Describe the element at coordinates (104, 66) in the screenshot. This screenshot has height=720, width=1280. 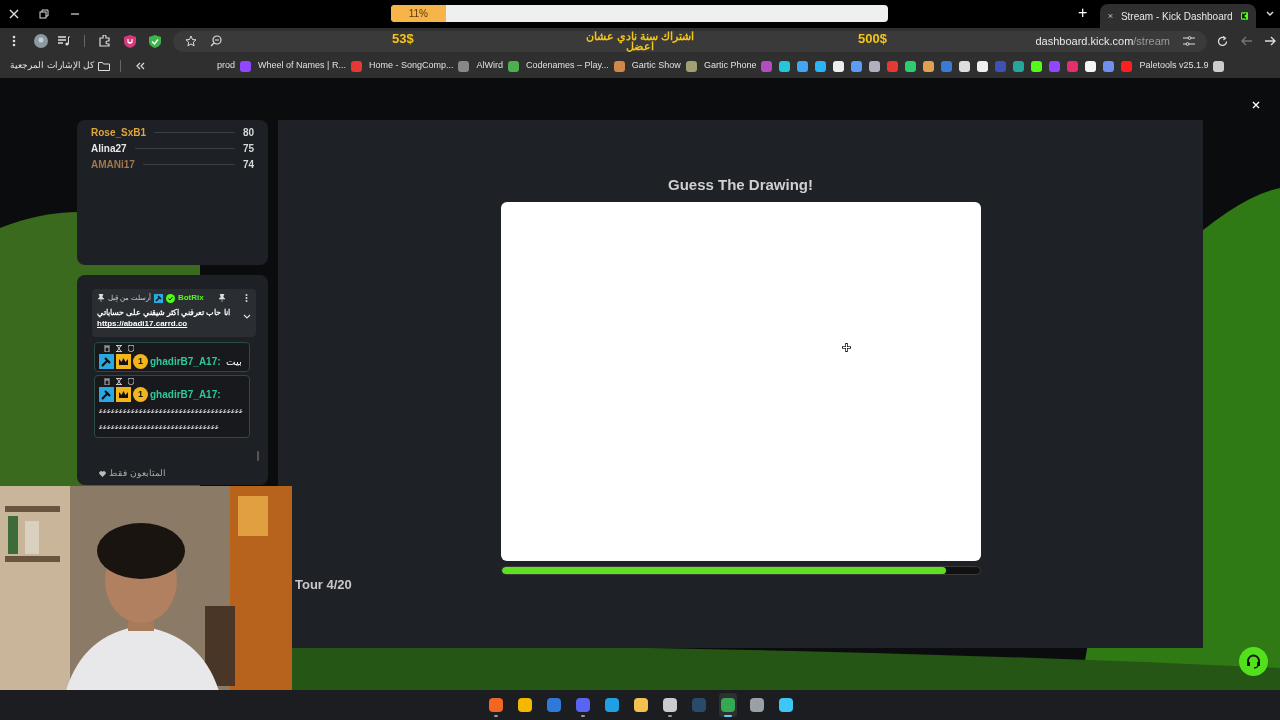
I see `folder-icon` at that location.